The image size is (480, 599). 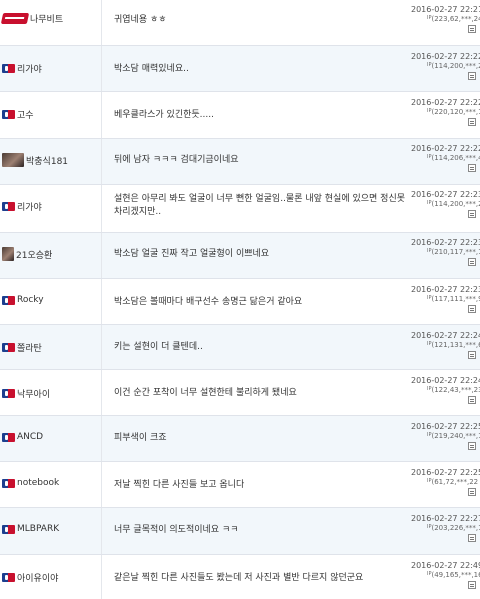 I want to click on ip-value: (49,165,***,16, so click(x=455, y=575).